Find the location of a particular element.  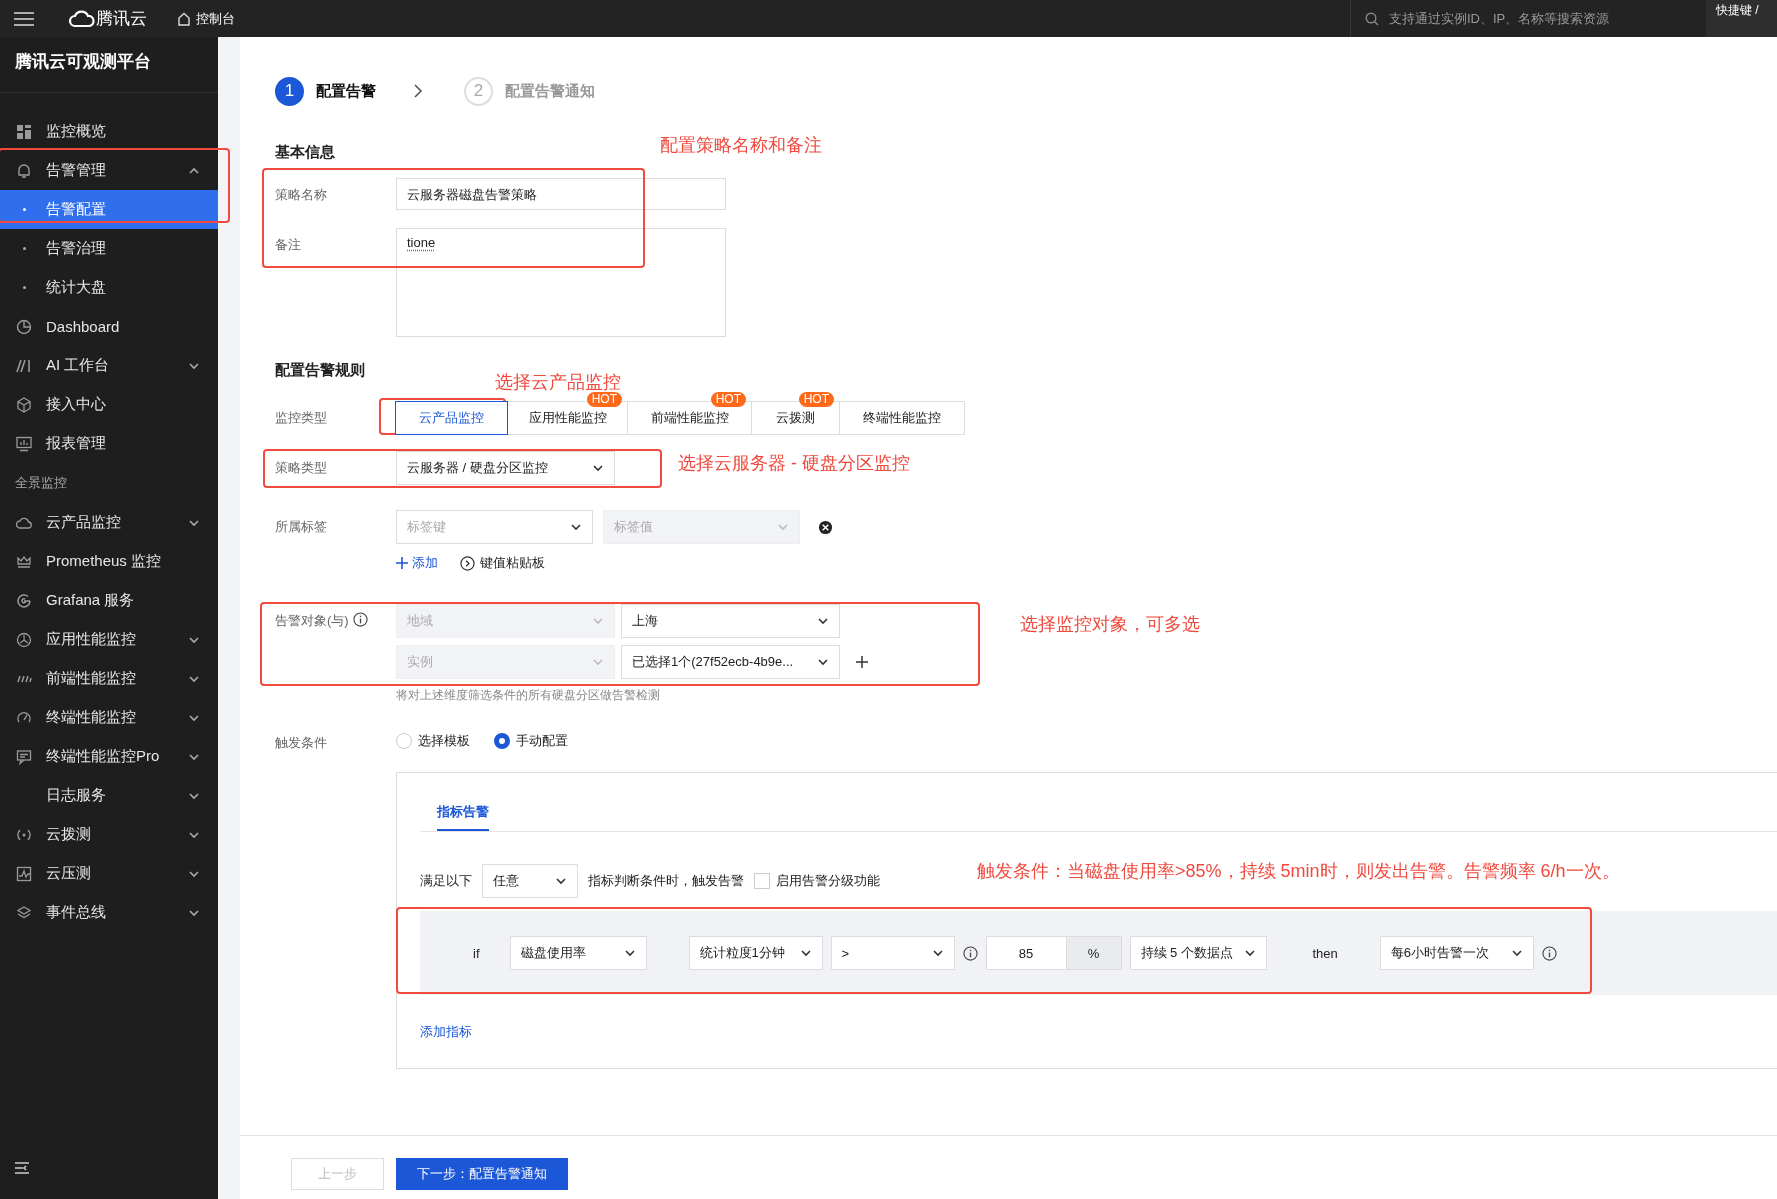

cube-icon is located at coordinates (24, 404).